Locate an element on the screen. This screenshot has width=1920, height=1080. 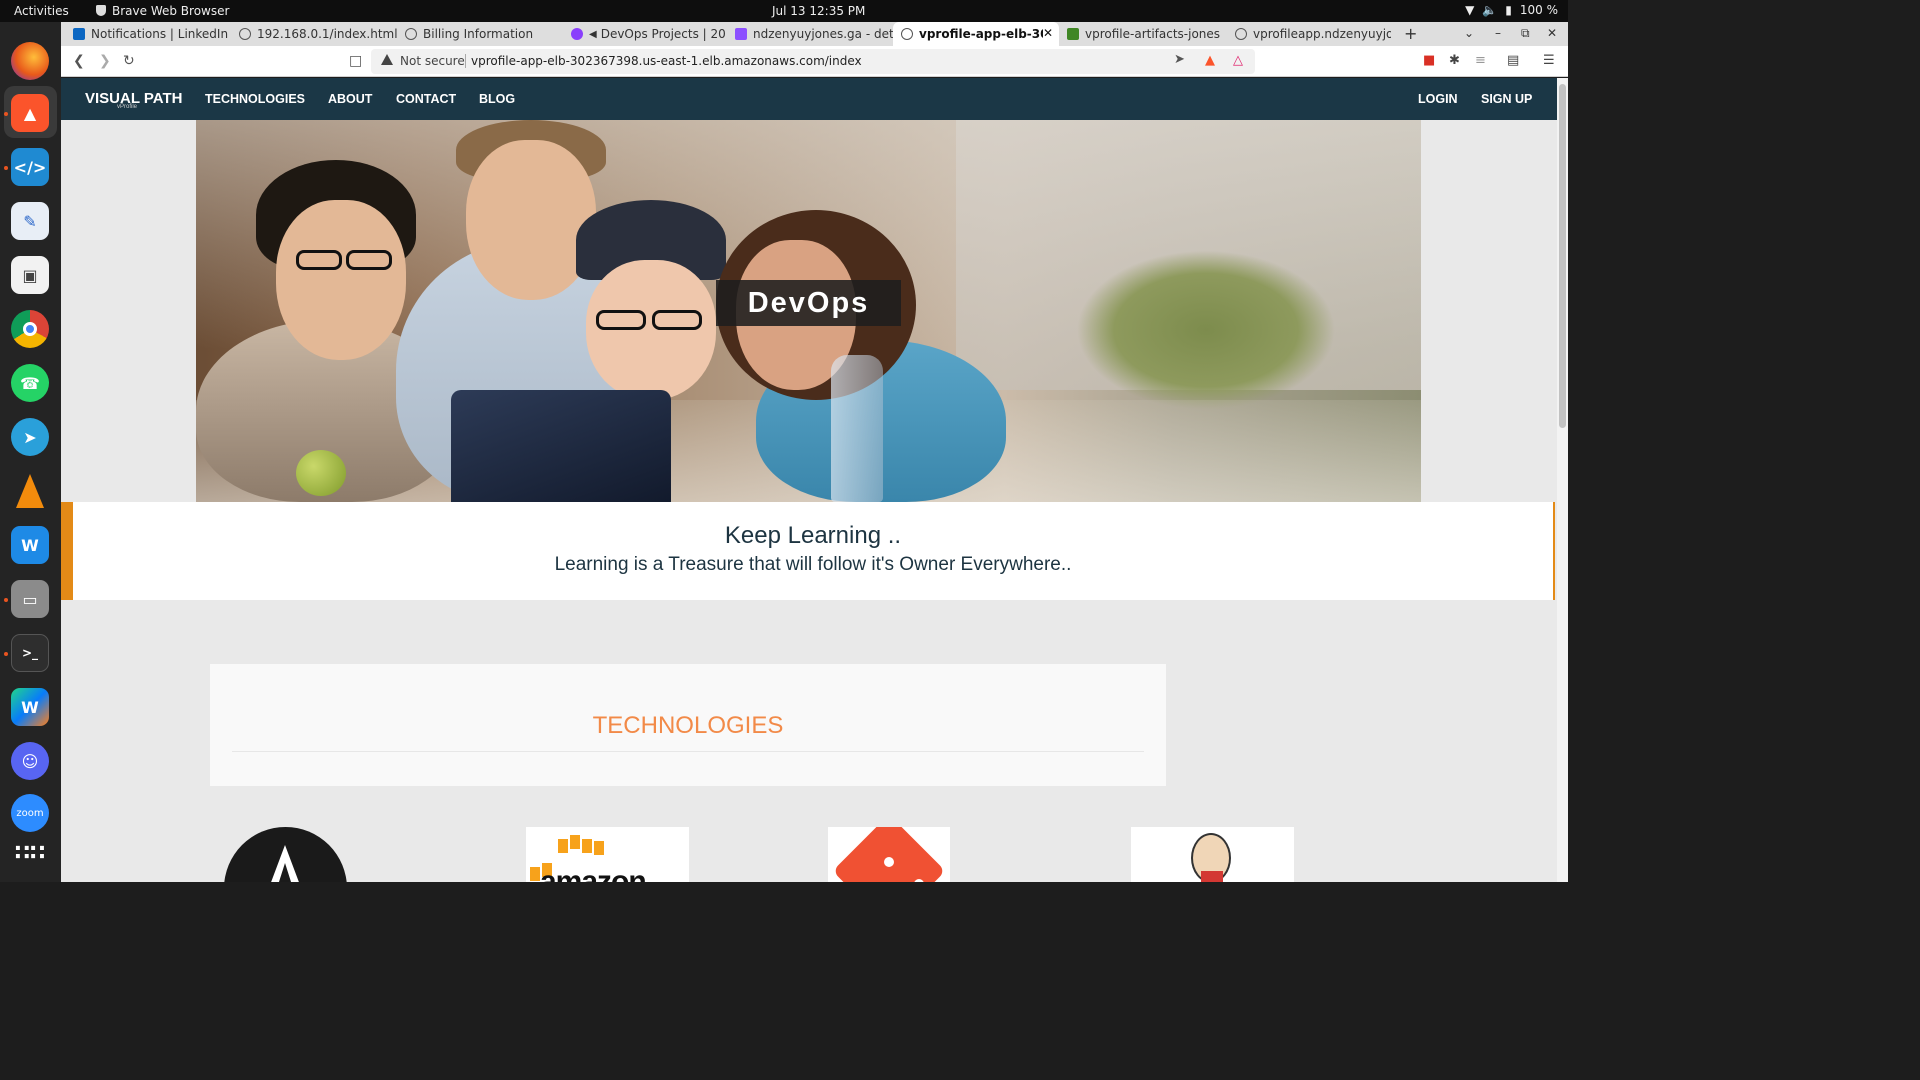
linkedin-icon is located at coordinates (79, 34).